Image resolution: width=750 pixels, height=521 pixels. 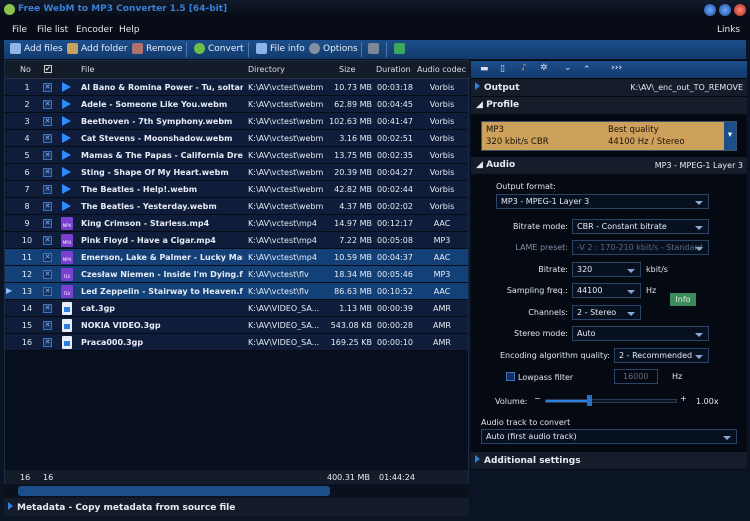 I want to click on add-files-icon, so click(x=15, y=48).